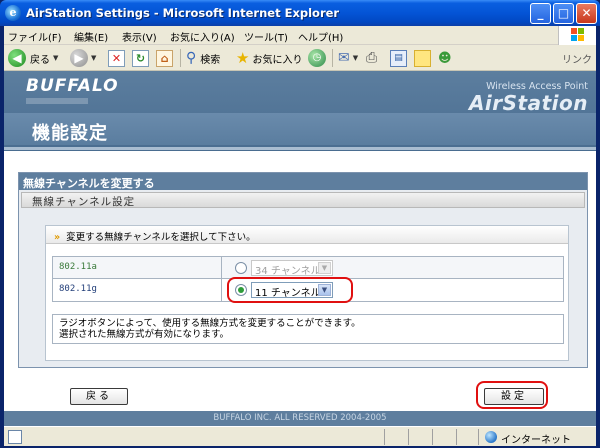 Image resolution: width=600 pixels, height=448 pixels. What do you see at coordinates (40, 60) in the screenshot?
I see `back-label: 戻る` at bounding box center [40, 60].